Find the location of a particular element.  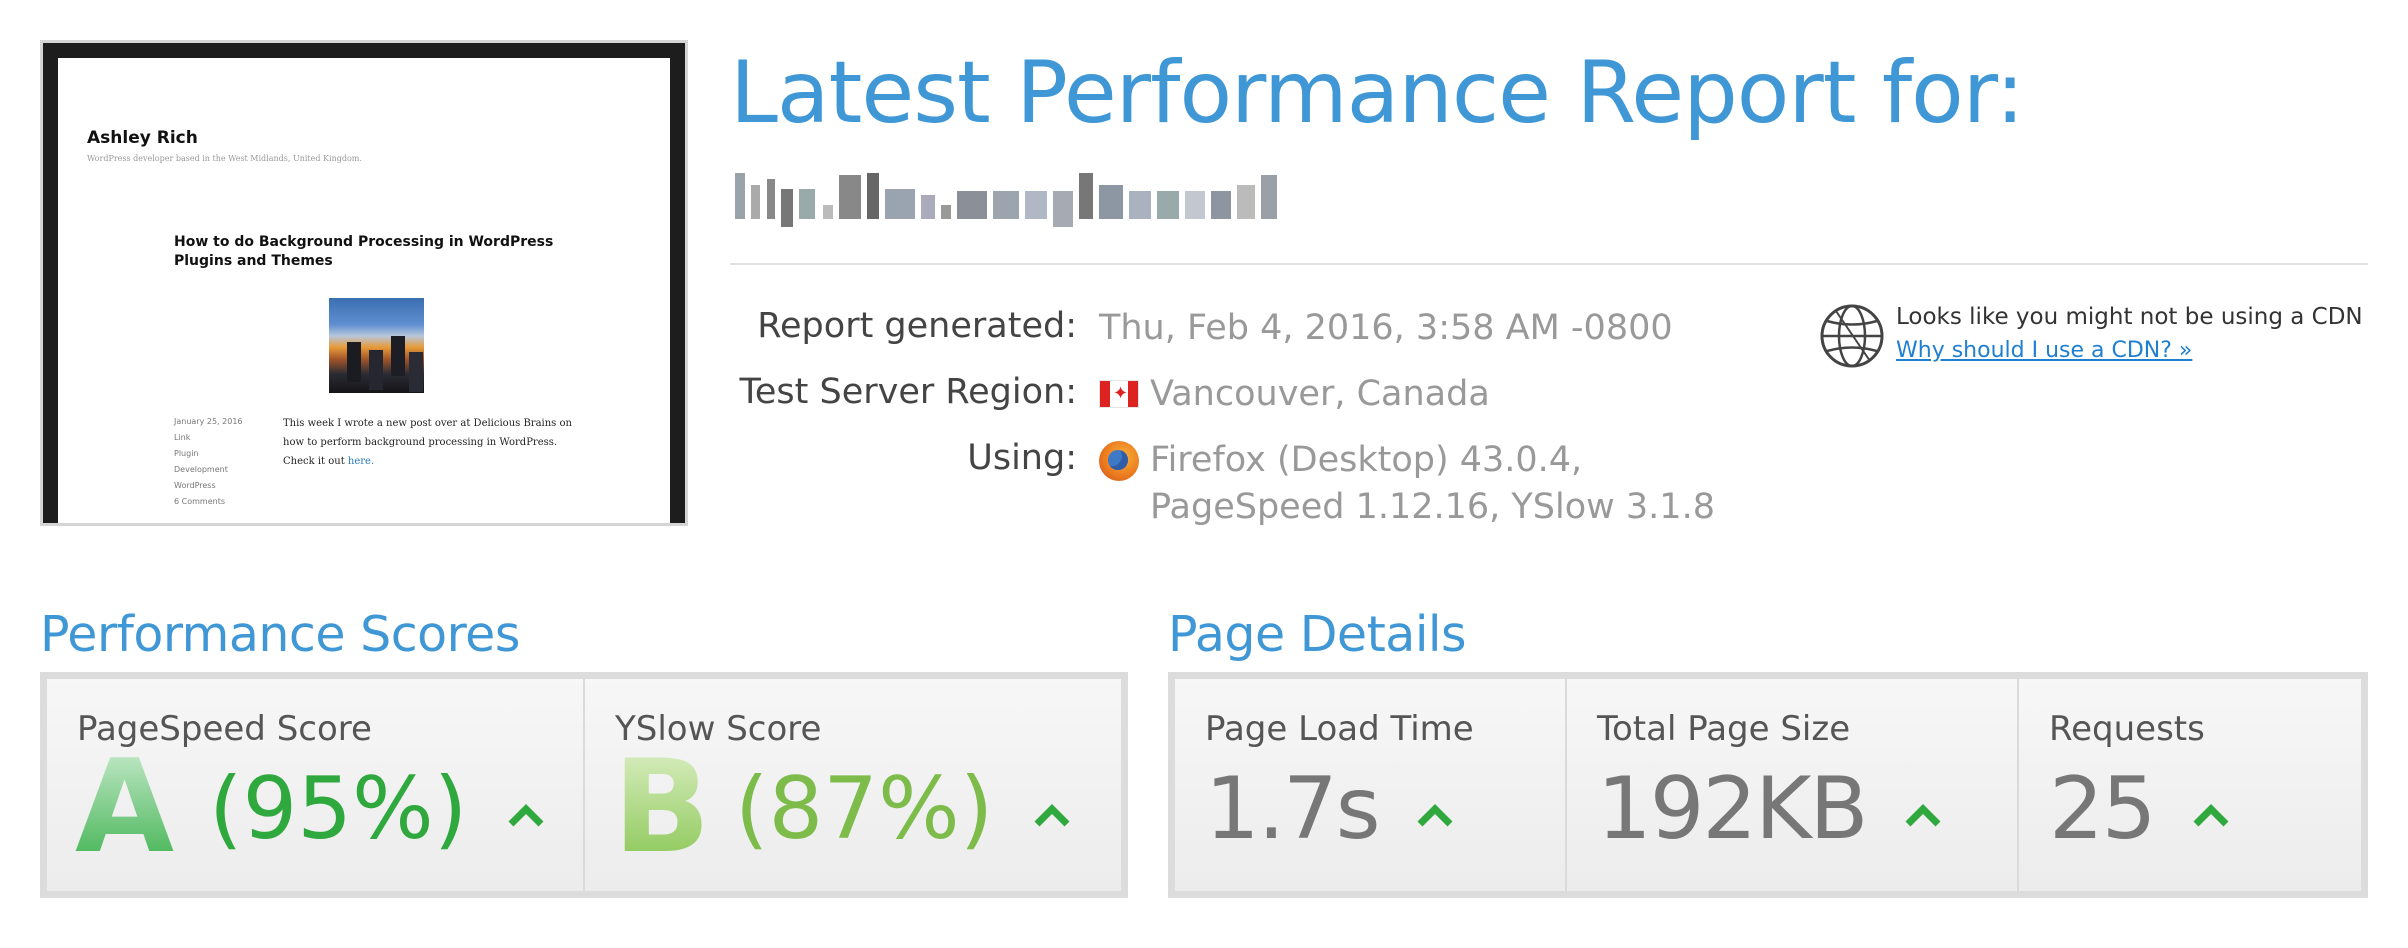

page-load-time-label: Page Load Time is located at coordinates (1339, 729).